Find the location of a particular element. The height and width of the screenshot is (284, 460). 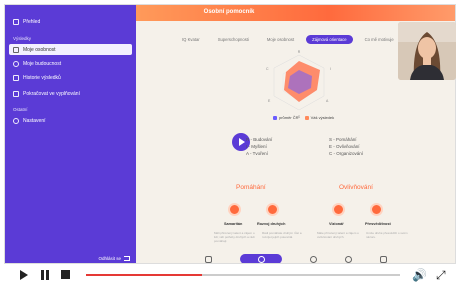

radar-axis-label: A is located at coordinates (327, 101).